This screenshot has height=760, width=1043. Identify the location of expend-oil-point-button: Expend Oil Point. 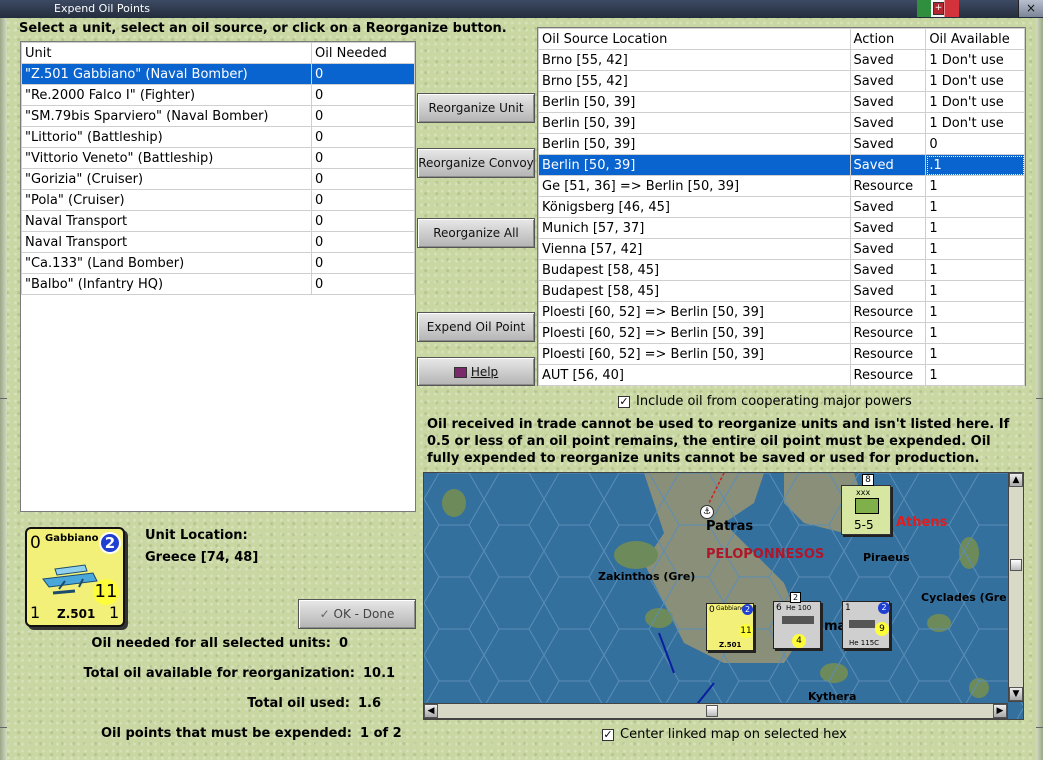
(476, 327).